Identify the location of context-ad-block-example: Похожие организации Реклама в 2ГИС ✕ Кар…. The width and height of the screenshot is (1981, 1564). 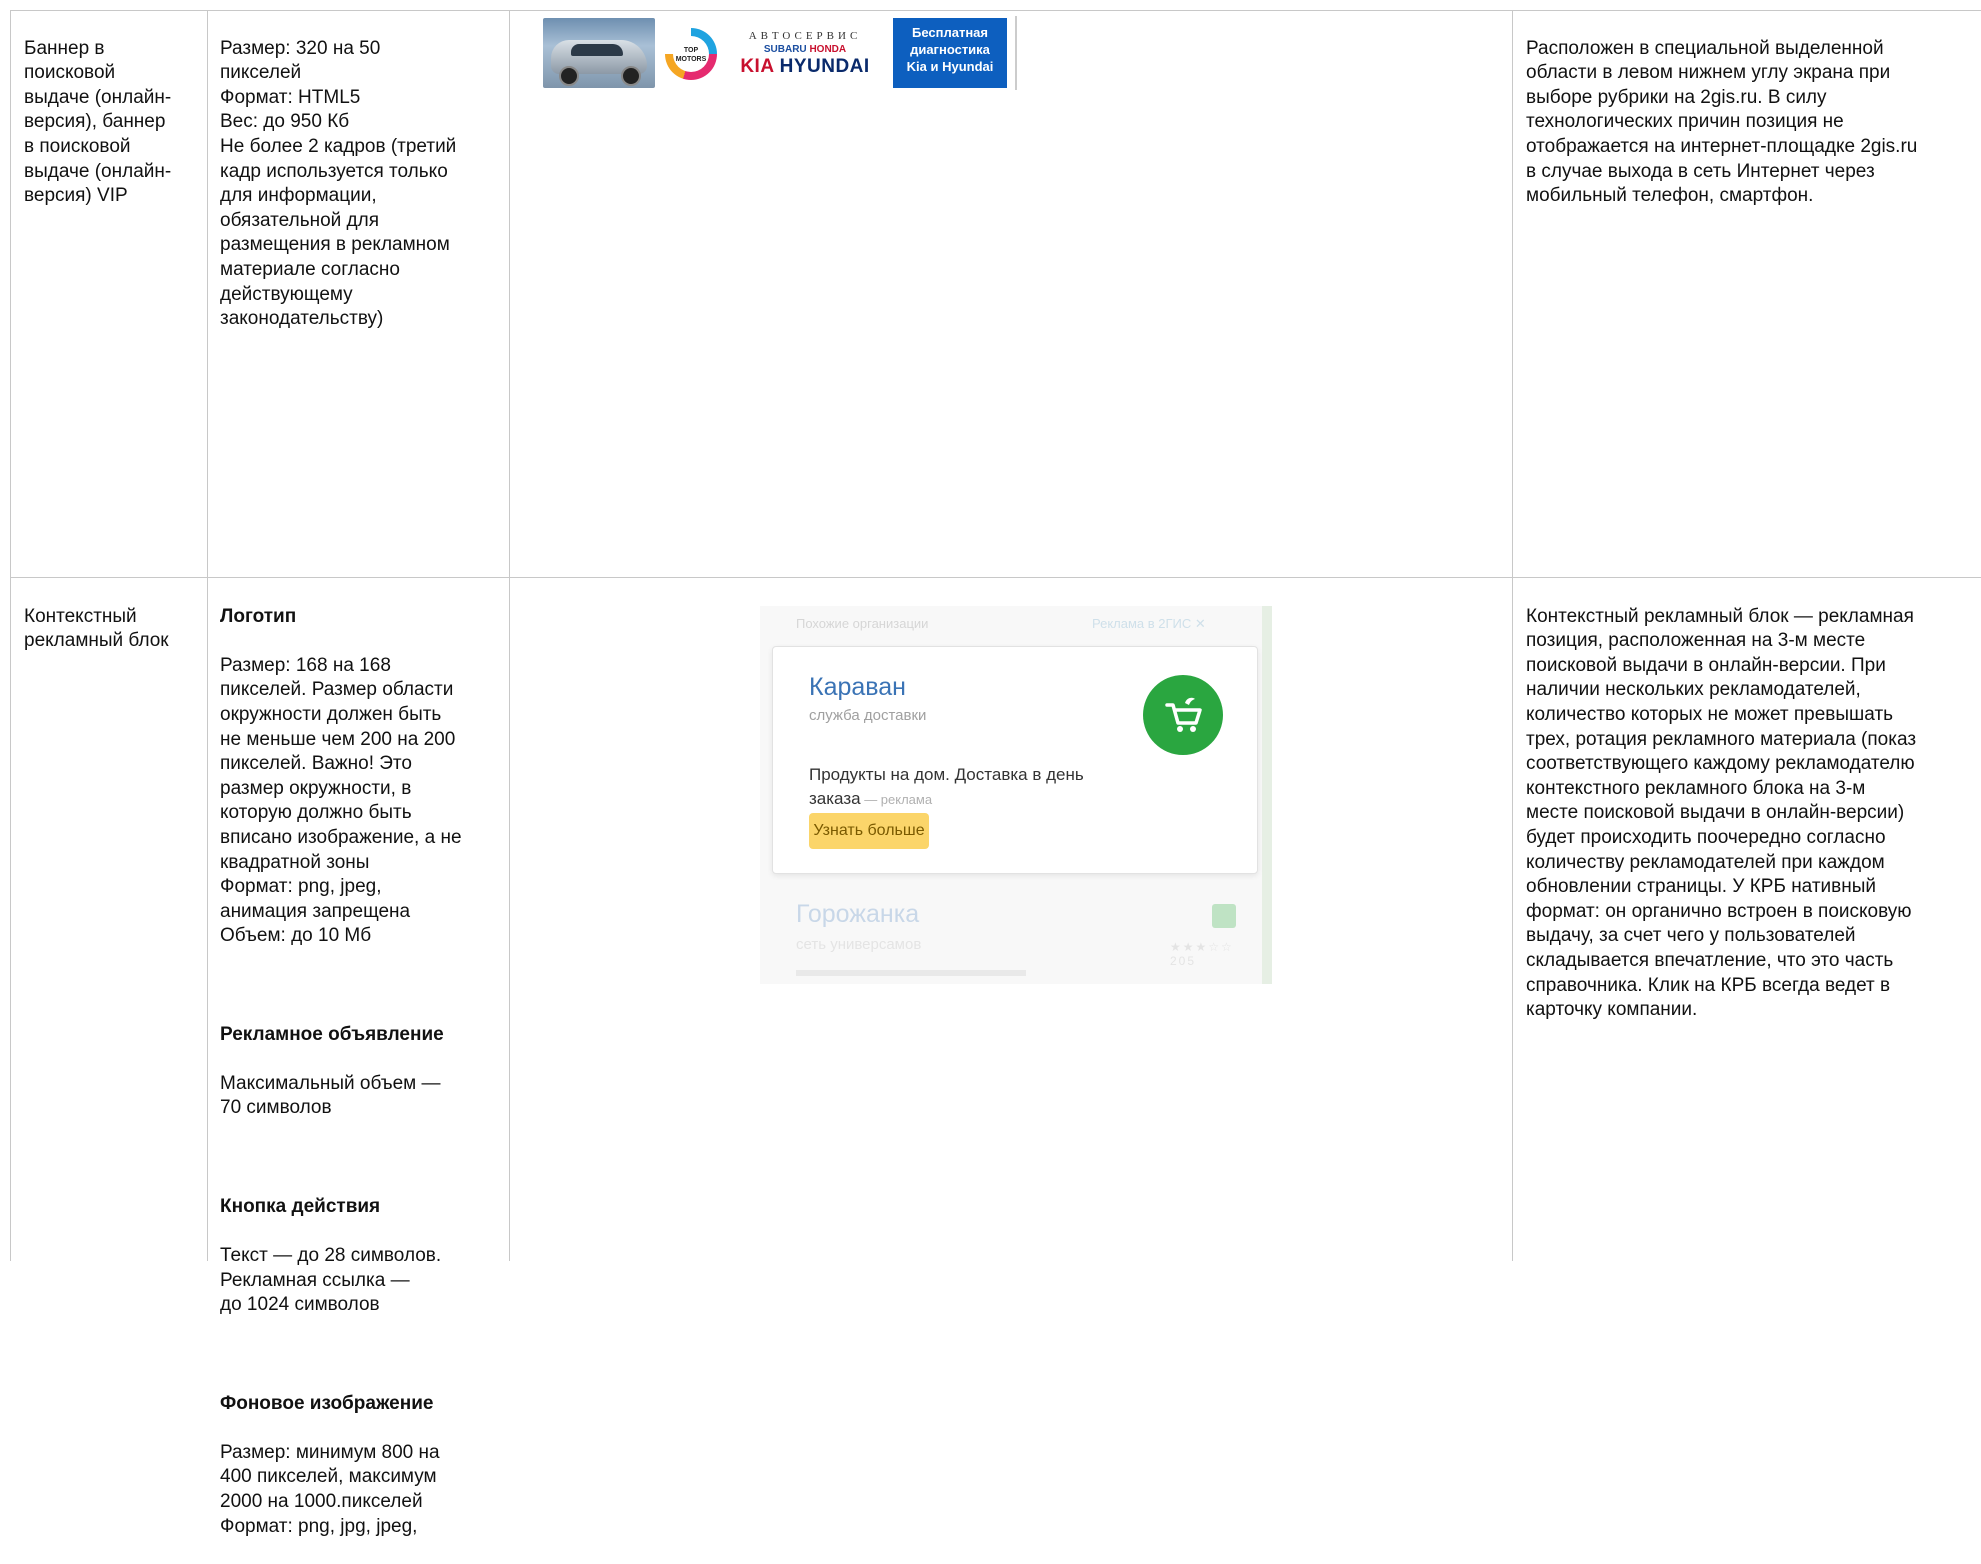
(1016, 795).